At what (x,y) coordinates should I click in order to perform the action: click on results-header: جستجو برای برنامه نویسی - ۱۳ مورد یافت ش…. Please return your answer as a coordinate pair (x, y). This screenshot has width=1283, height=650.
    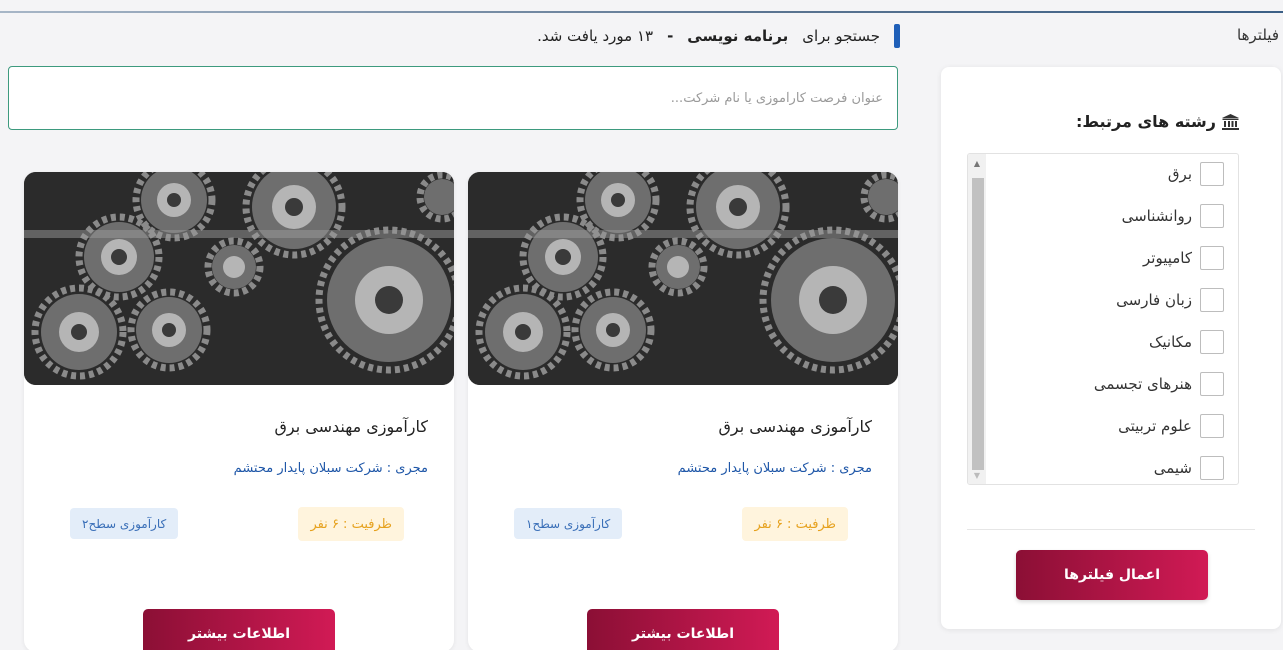
    Looking at the image, I should click on (695, 36).